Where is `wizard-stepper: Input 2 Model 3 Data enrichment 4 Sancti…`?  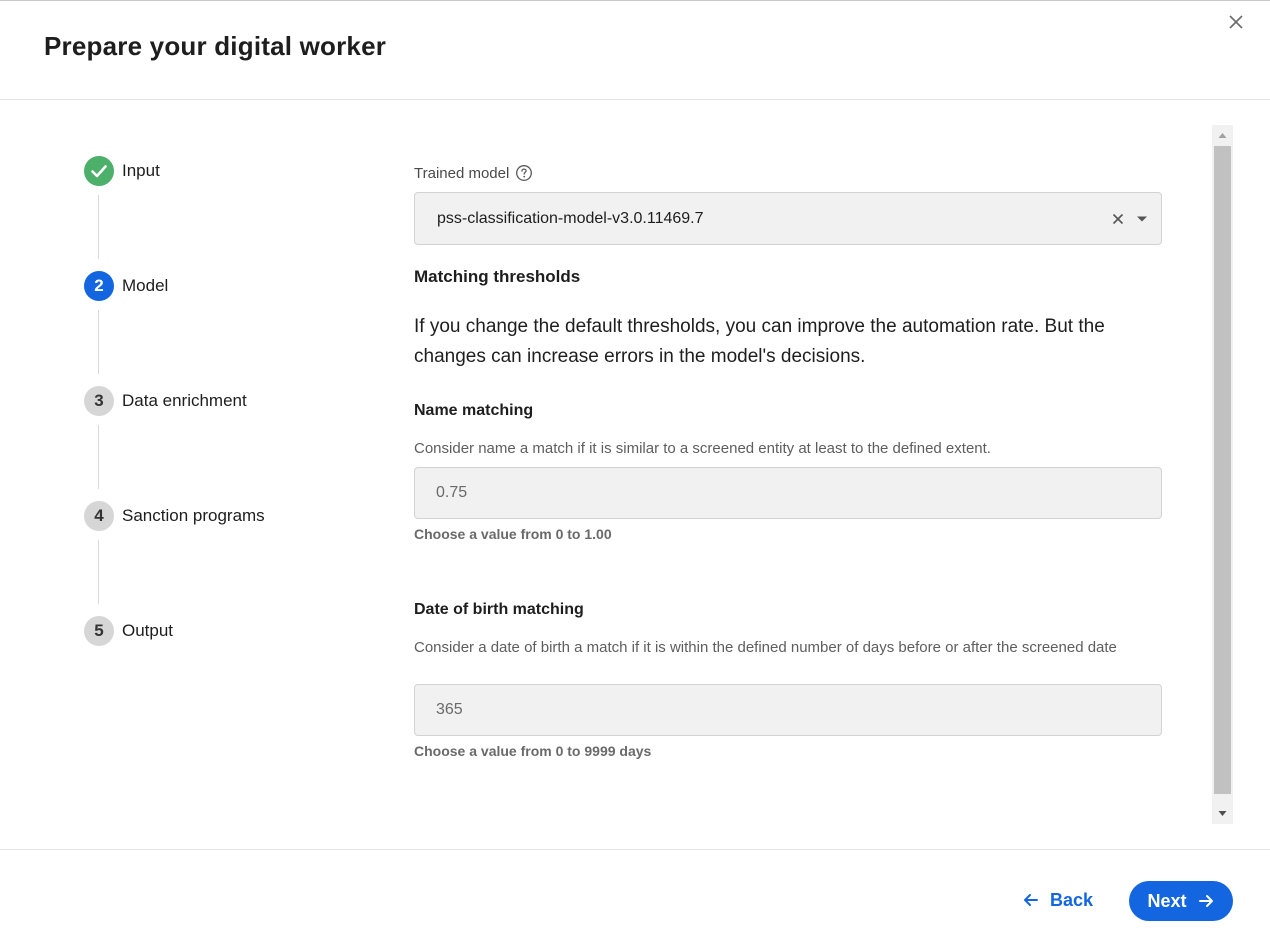
wizard-stepper: Input 2 Model 3 Data enrichment 4 Sancti… is located at coordinates (234, 415).